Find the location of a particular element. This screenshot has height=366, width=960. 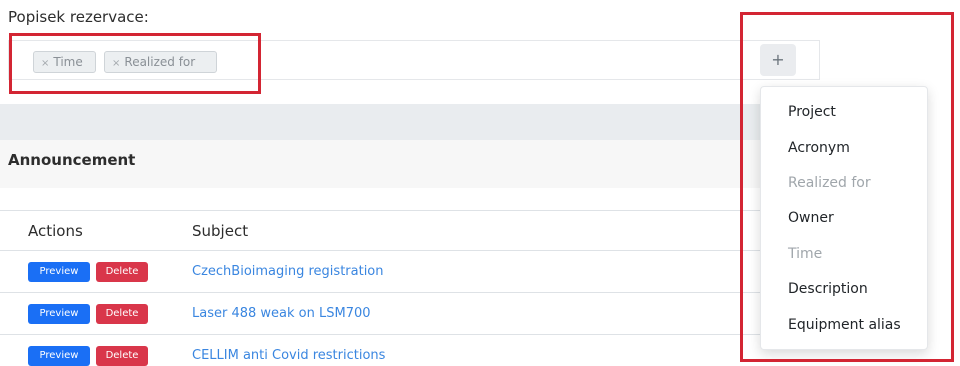

subject-link: CzechBioimaging registration is located at coordinates (288, 271).